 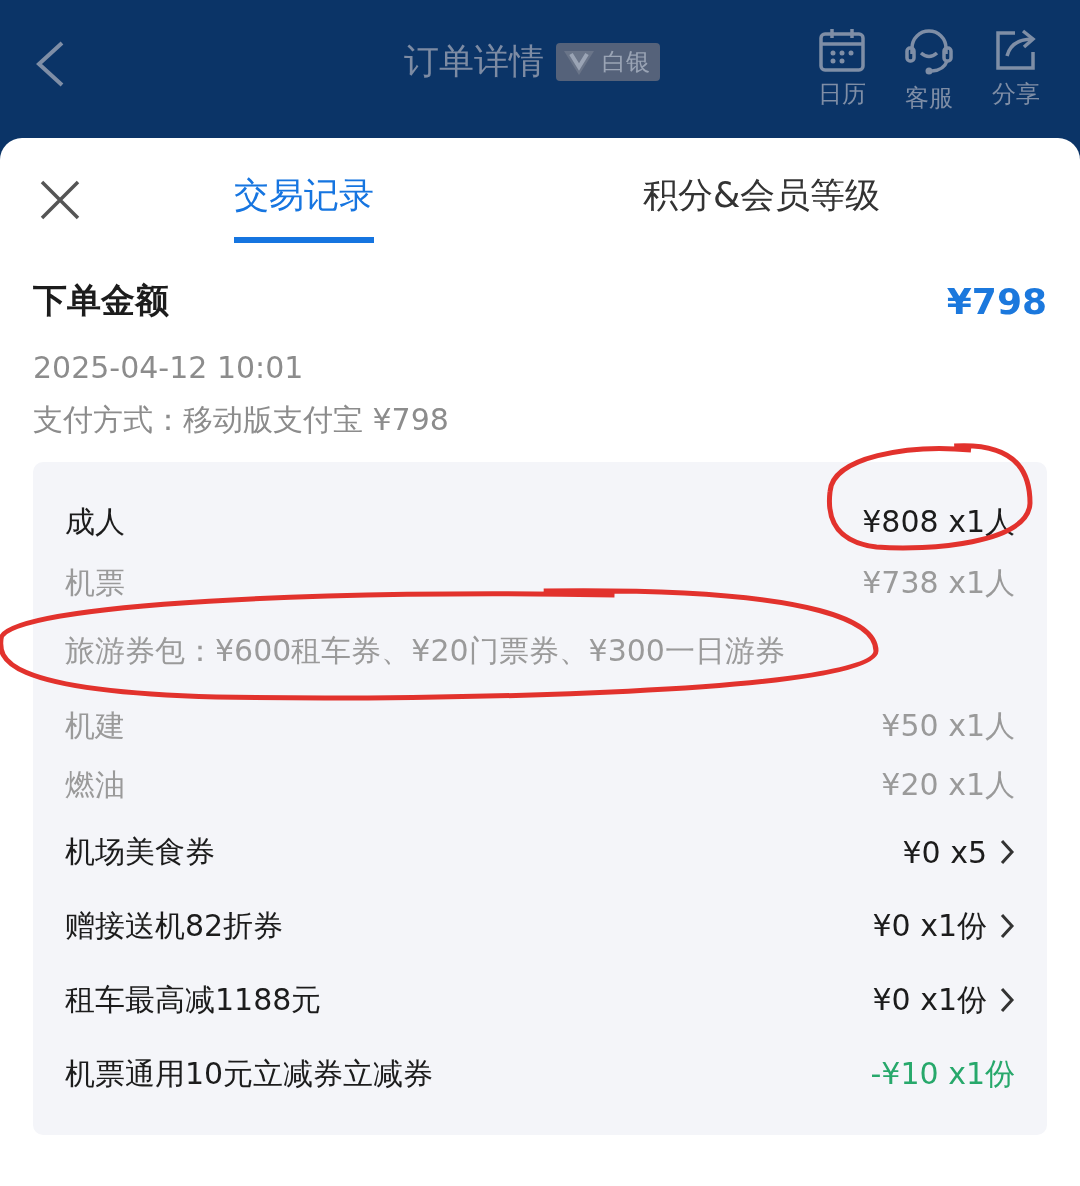 I want to click on item-label: 成人, so click(x=95, y=521).